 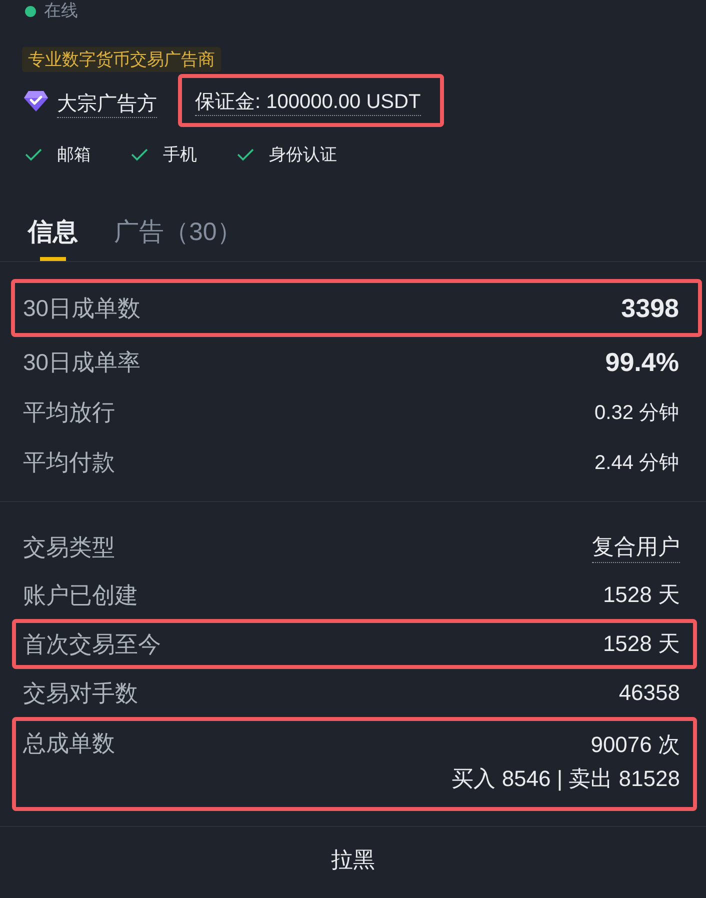 What do you see at coordinates (353, 860) in the screenshot?
I see `block-button: 拉黑` at bounding box center [353, 860].